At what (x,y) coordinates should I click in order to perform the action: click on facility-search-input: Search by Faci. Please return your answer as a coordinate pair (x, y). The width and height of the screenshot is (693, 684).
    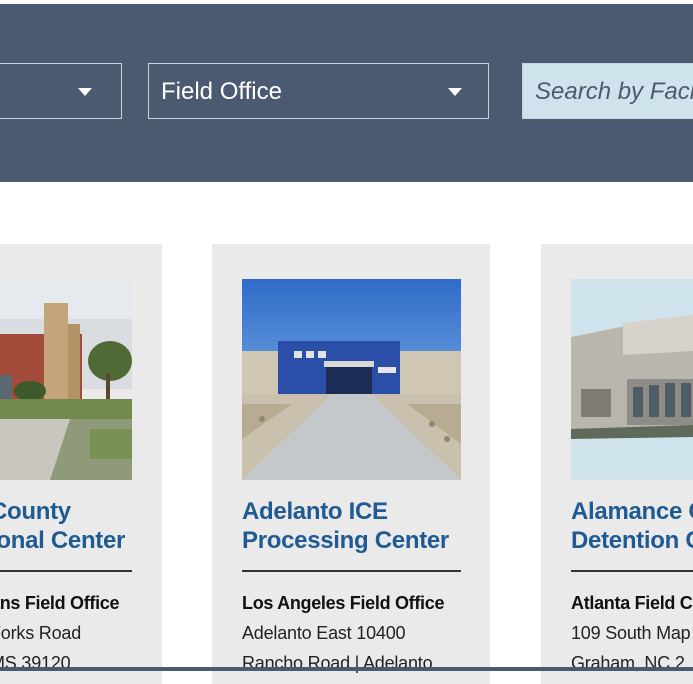
    Looking at the image, I should click on (607, 91).